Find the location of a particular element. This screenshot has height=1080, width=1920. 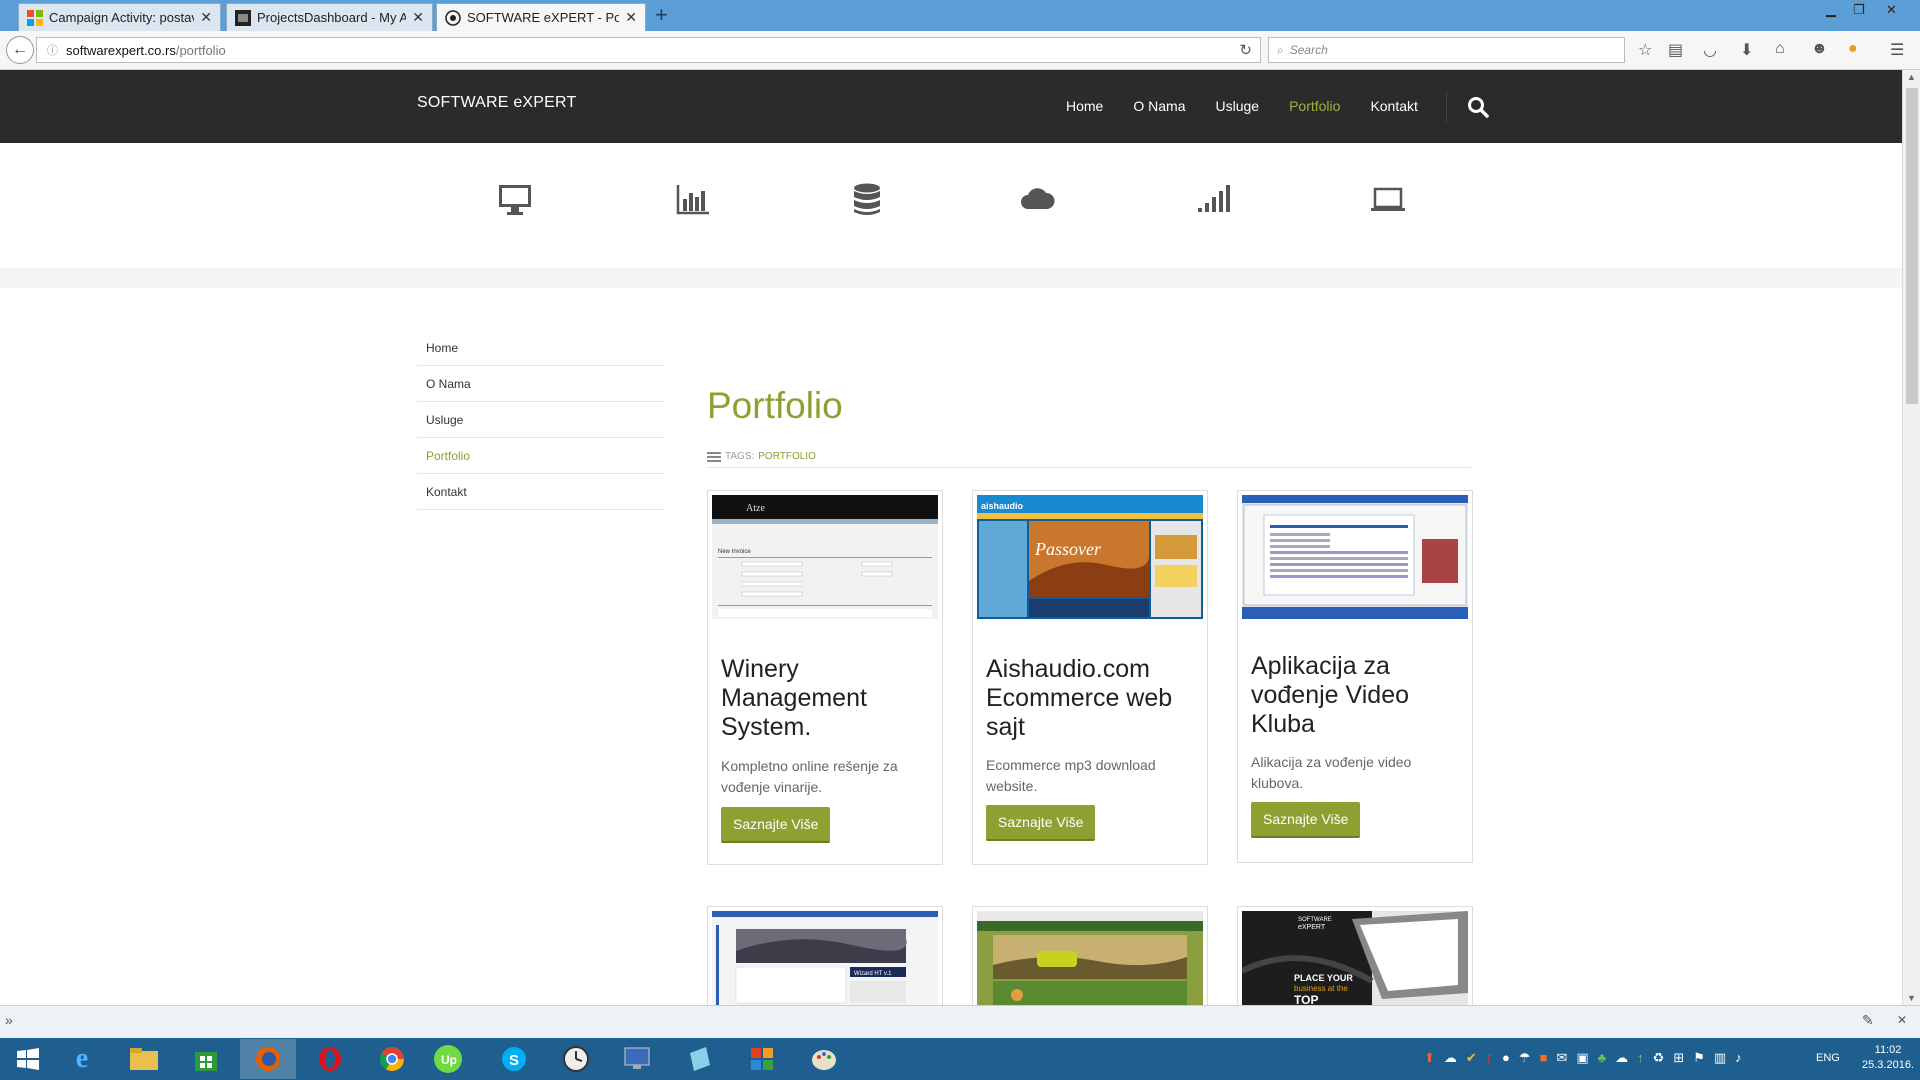

tray-norton-icon: ✔ is located at coordinates (1471, 1058).